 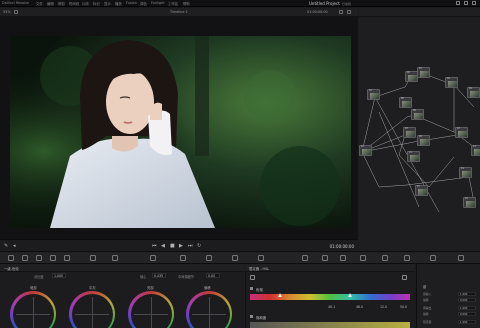 What do you see at coordinates (39, 3) in the screenshot?
I see `menu-file: 文件` at bounding box center [39, 3].